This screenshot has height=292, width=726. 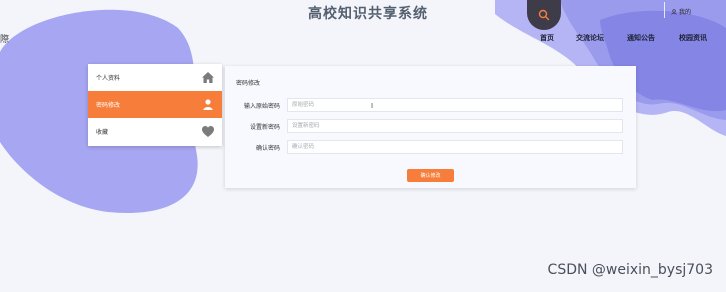 I want to click on original-password-input, so click(x=455, y=105).